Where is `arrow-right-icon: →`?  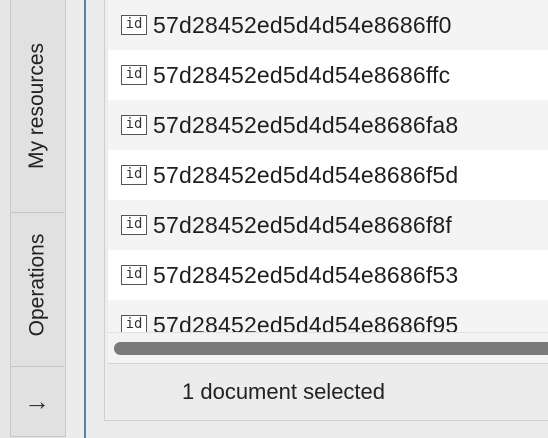
arrow-right-icon: → is located at coordinates (37, 401).